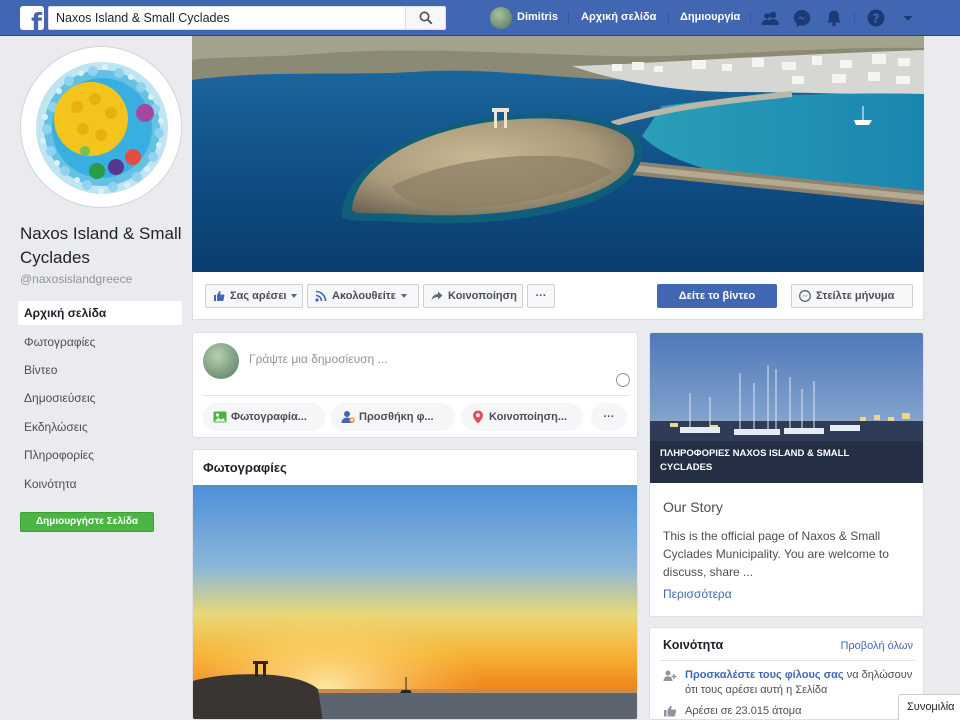  I want to click on rss-follow-icon, so click(321, 296).